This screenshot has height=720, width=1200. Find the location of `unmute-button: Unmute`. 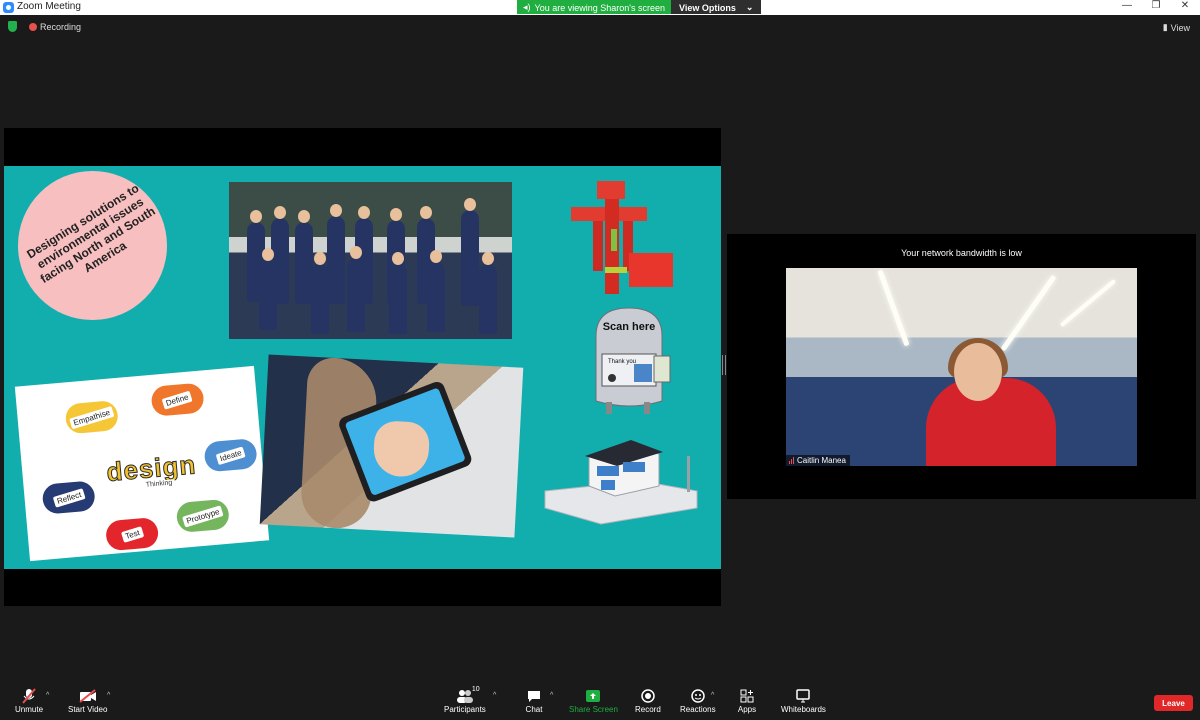

unmute-button: Unmute is located at coordinates (29, 700).